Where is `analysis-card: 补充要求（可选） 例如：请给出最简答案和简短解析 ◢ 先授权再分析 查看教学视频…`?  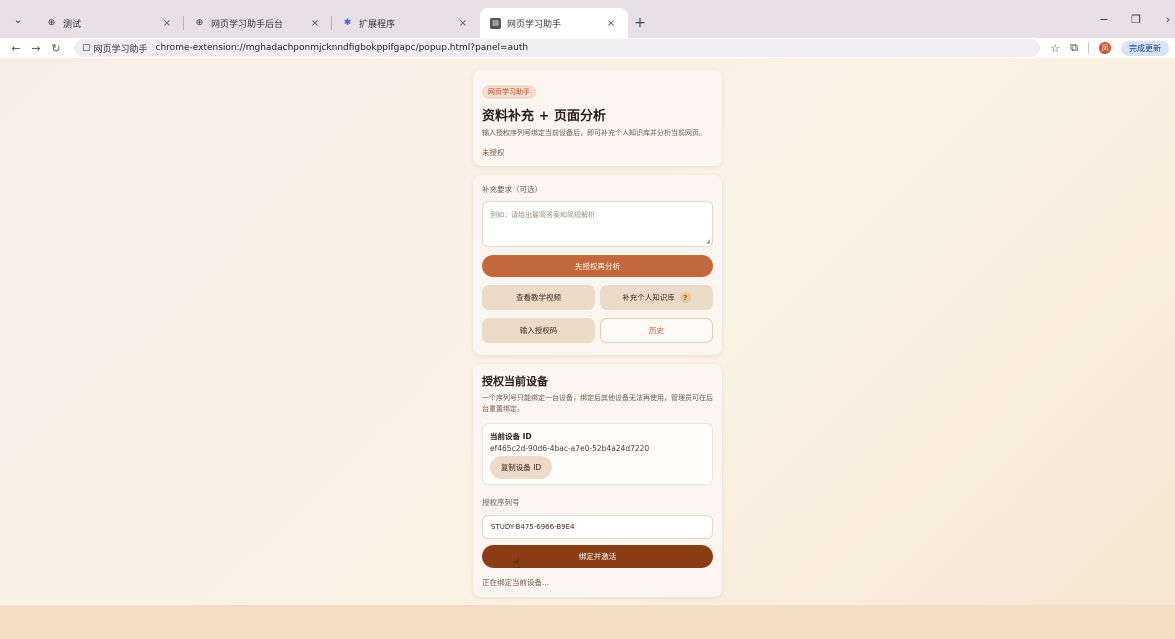
analysis-card: 补充要求（可选） 例如：请给出最简答案和简短解析 ◢ 先授权再分析 查看教学视频… is located at coordinates (597, 265).